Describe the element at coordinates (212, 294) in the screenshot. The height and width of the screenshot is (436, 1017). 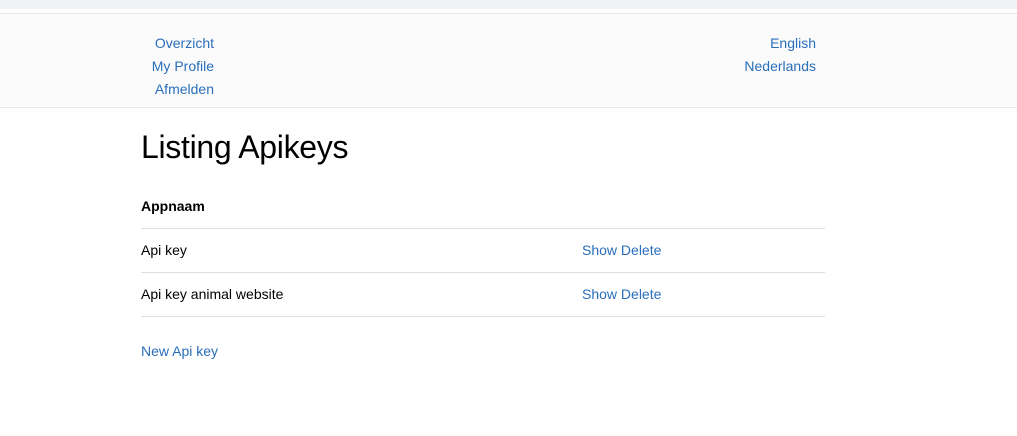
I see `apikey-name: Api key animal website` at that location.